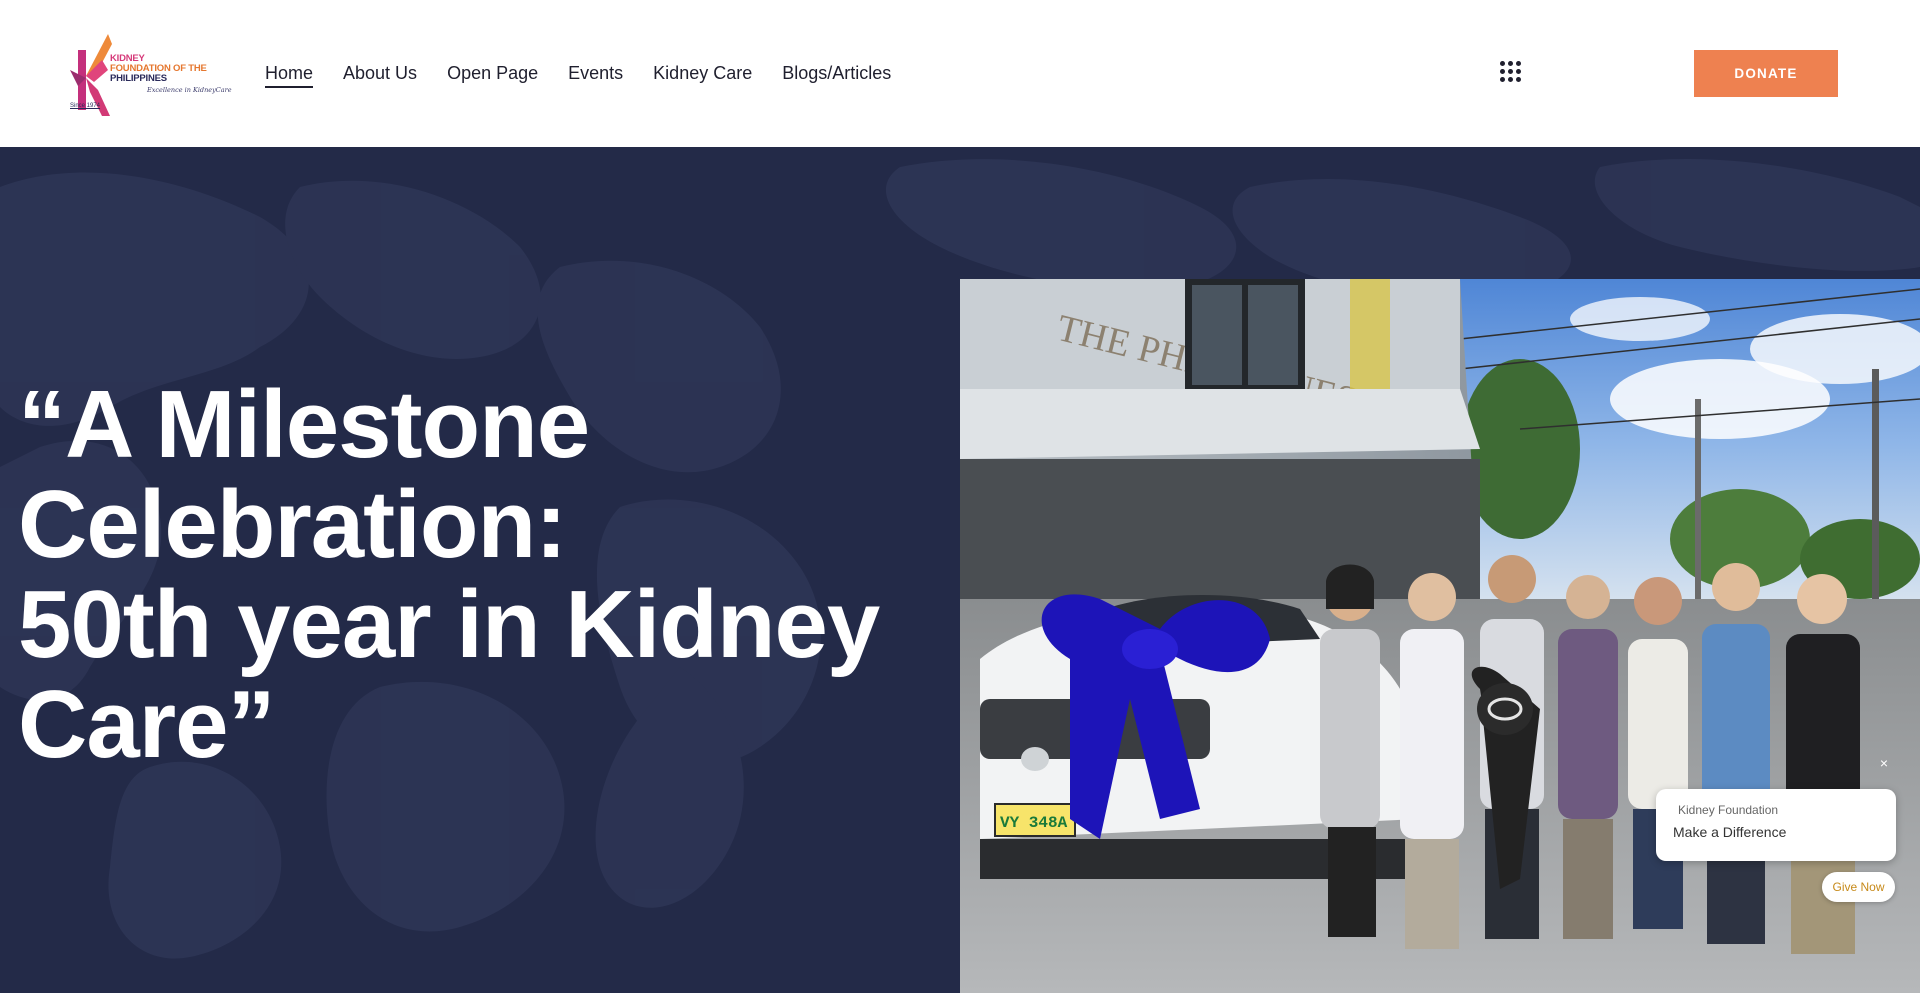 This screenshot has width=1920, height=993. Describe the element at coordinates (1511, 72) in the screenshot. I see `grid-menu-icon` at that location.